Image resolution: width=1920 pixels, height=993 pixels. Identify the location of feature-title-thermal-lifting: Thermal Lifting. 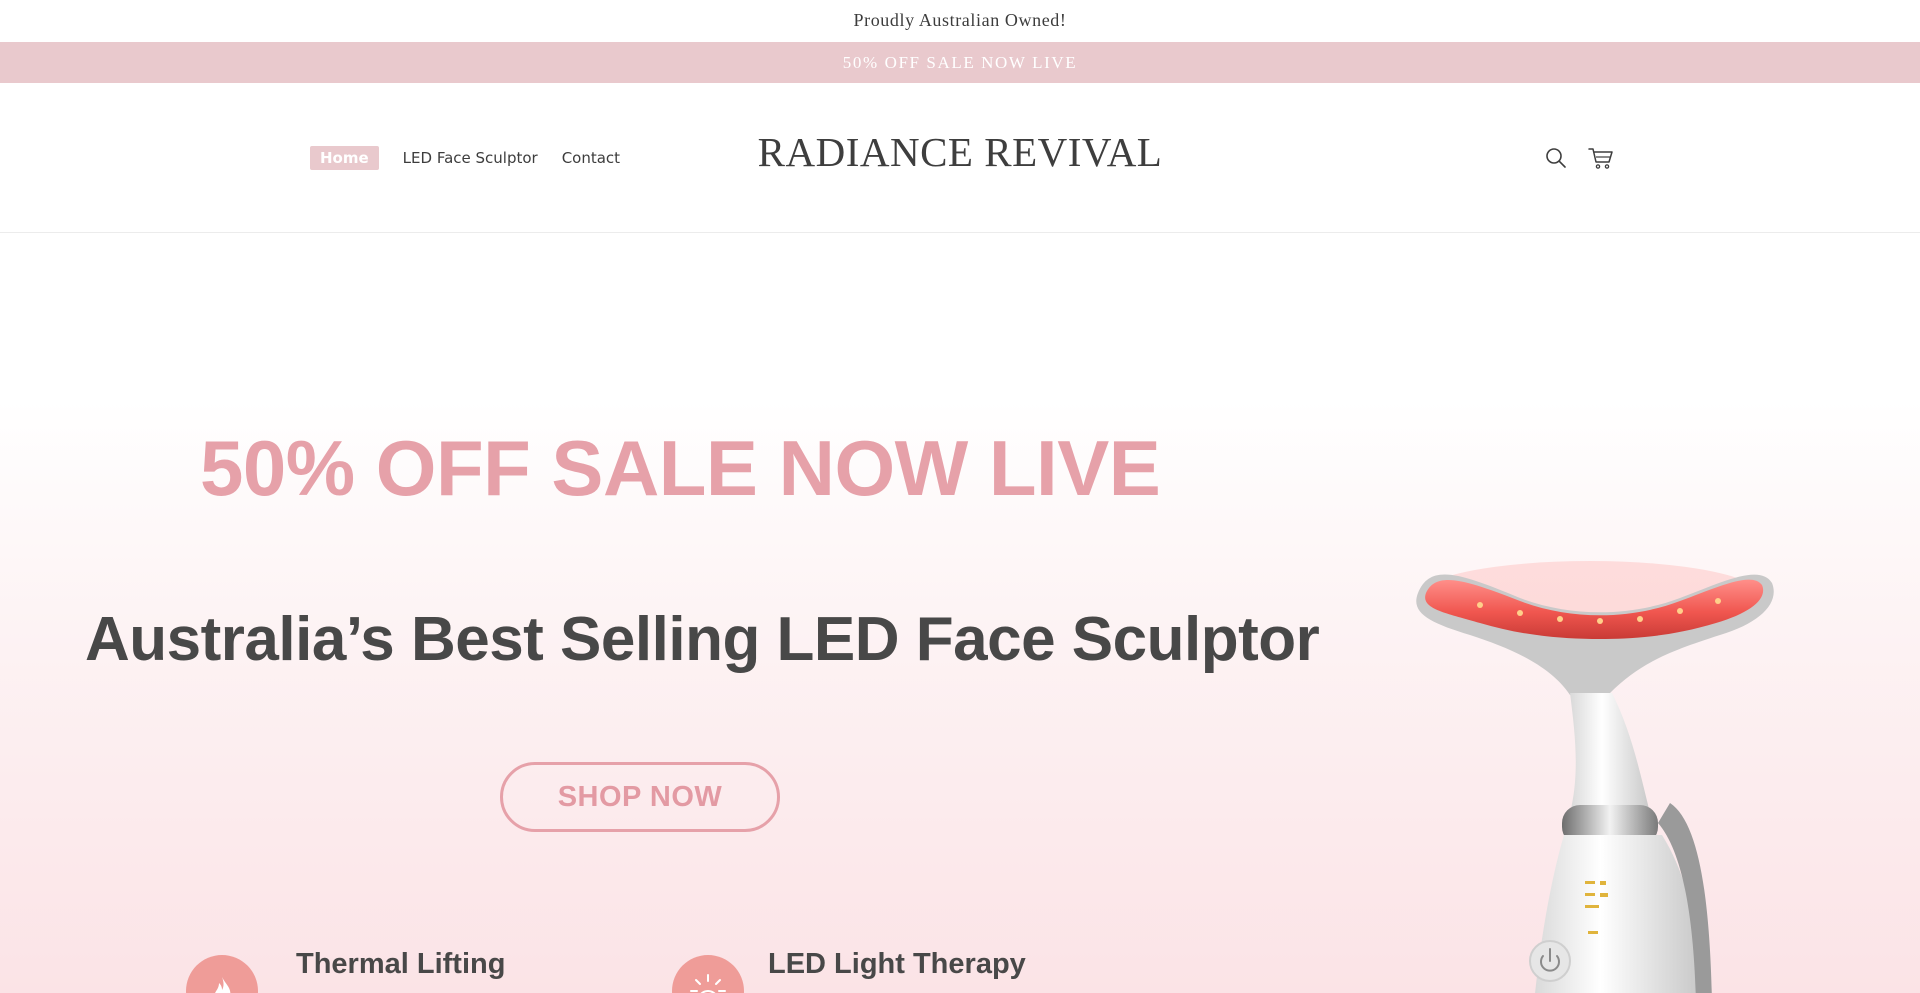
(401, 964).